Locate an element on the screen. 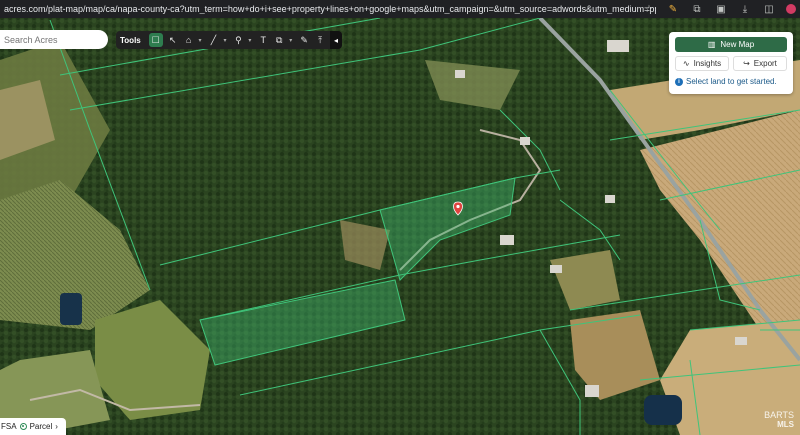  puzzle-extension-icon: ⧉ is located at coordinates (697, 9).